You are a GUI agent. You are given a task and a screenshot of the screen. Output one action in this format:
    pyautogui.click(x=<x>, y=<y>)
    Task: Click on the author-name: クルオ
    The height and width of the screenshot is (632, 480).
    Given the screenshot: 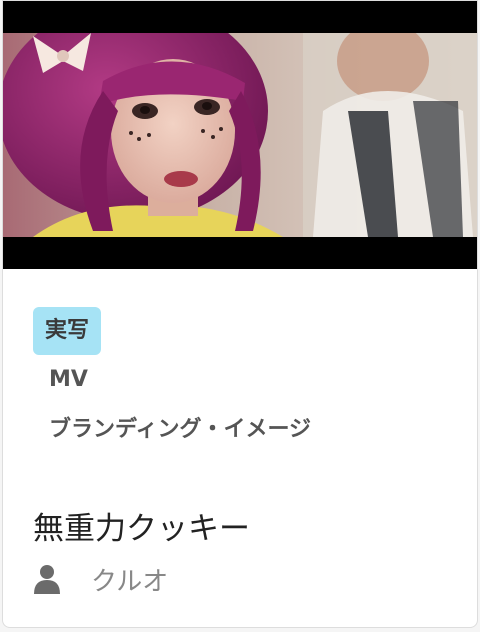 What is the action you would take?
    pyautogui.click(x=129, y=579)
    